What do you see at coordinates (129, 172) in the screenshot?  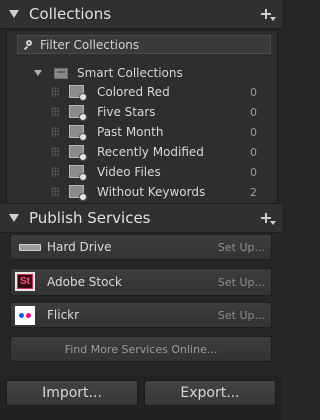 I see `collection-label: Video Files` at bounding box center [129, 172].